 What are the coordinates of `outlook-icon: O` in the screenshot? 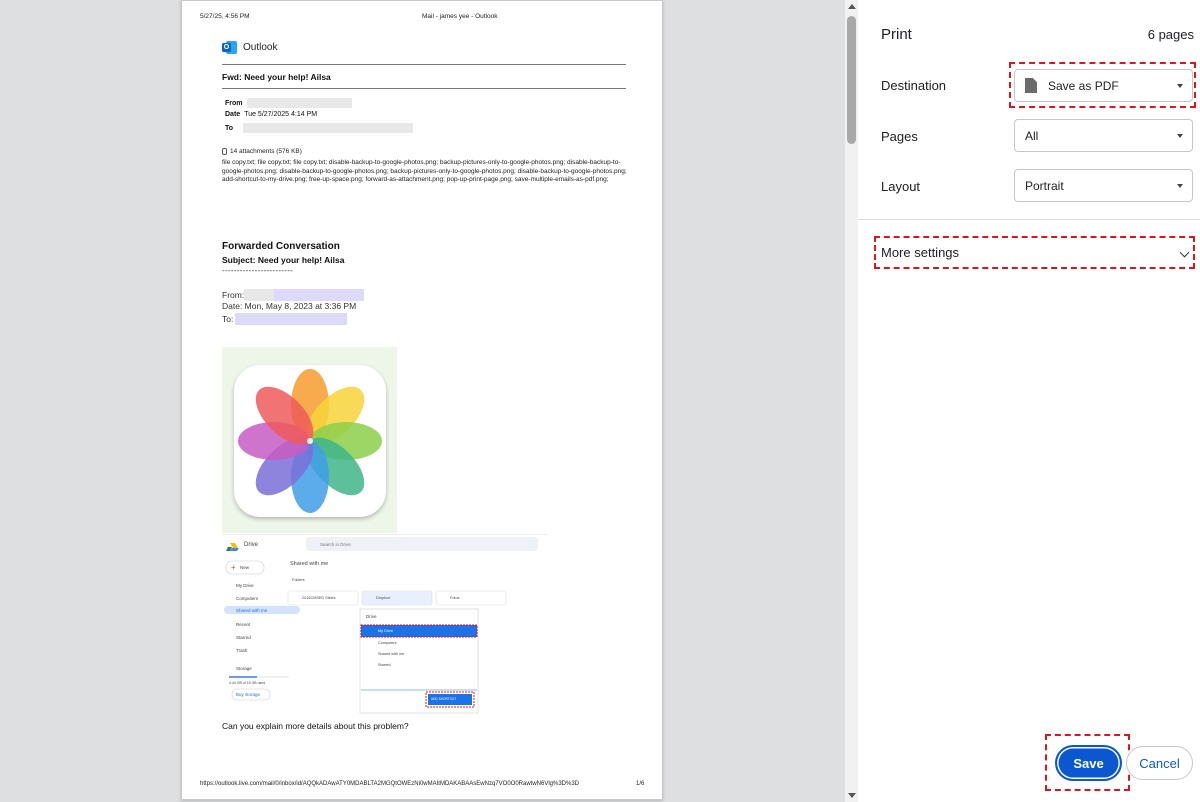 It's located at (229, 47).